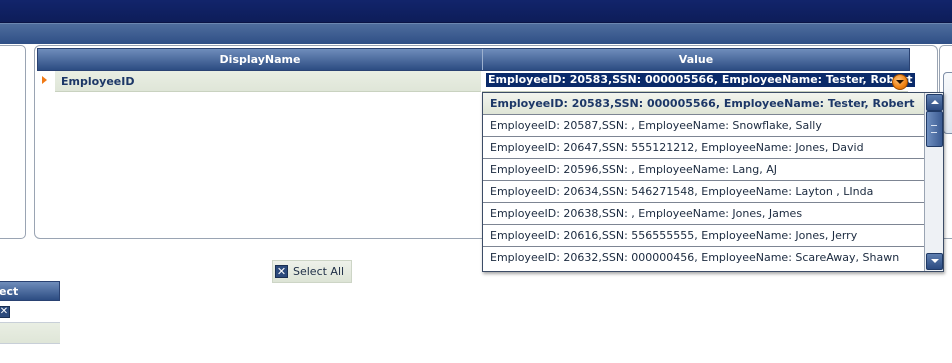  I want to click on scroll-down-arrow-icon, so click(934, 261).